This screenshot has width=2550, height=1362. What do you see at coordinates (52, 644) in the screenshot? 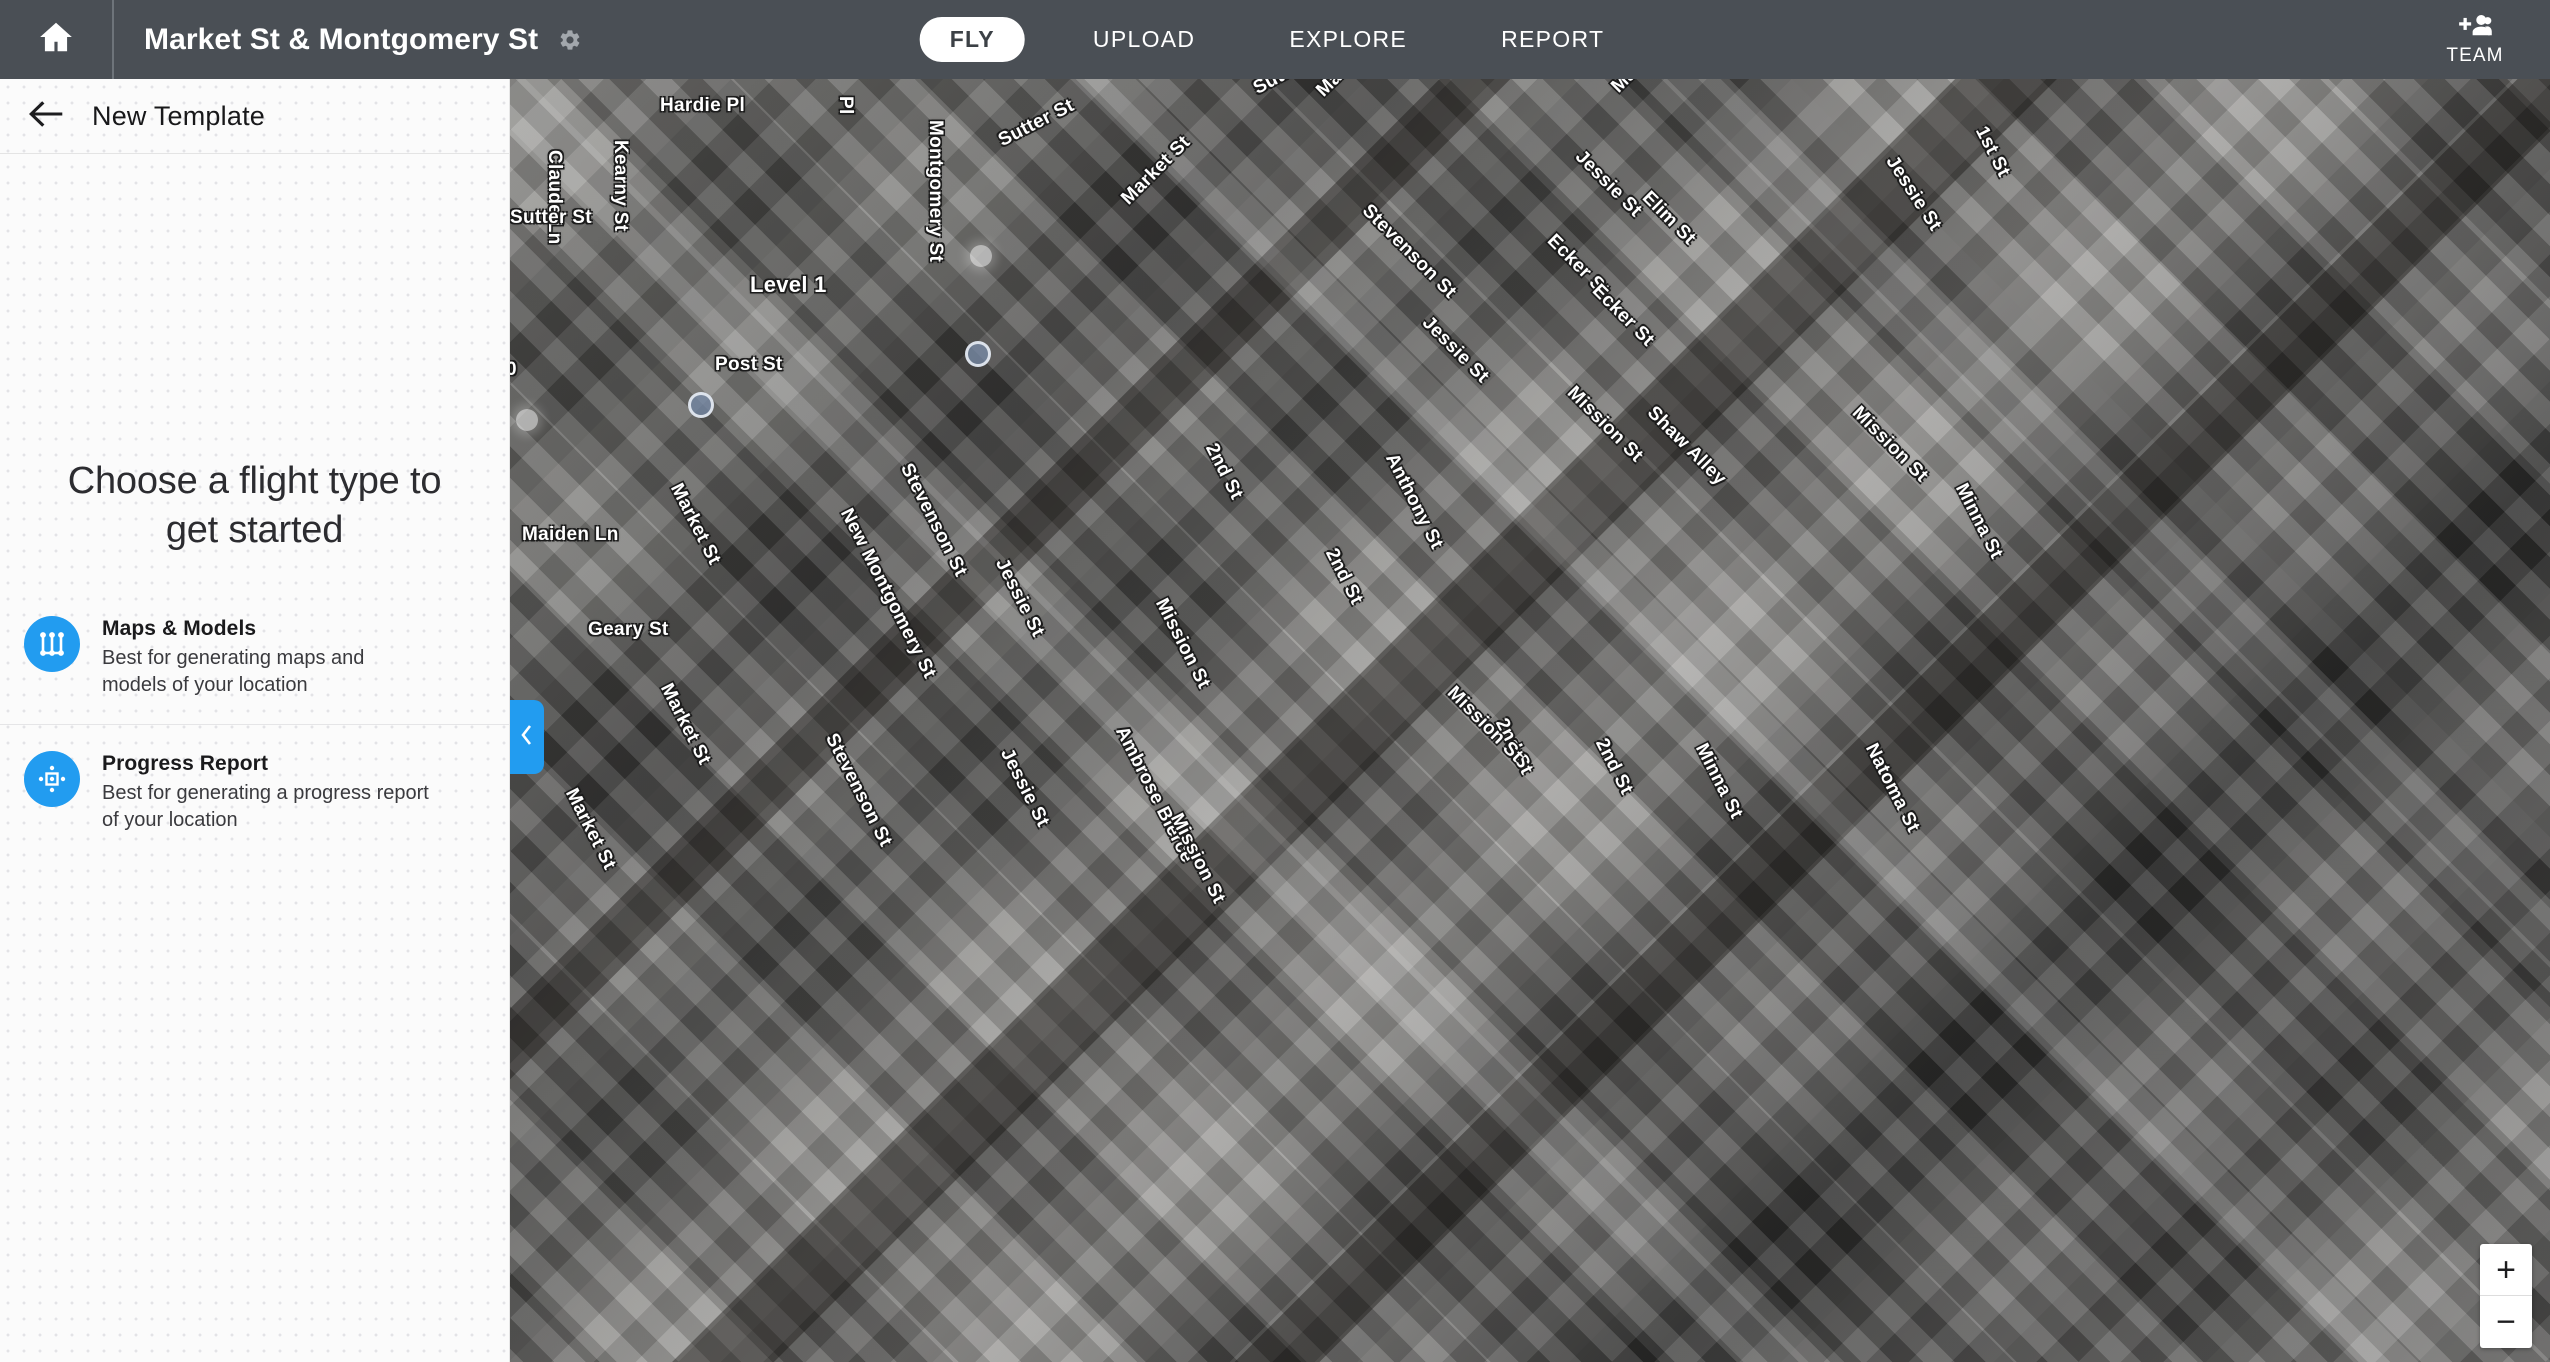
I see `polygon-boundary-icon` at bounding box center [52, 644].